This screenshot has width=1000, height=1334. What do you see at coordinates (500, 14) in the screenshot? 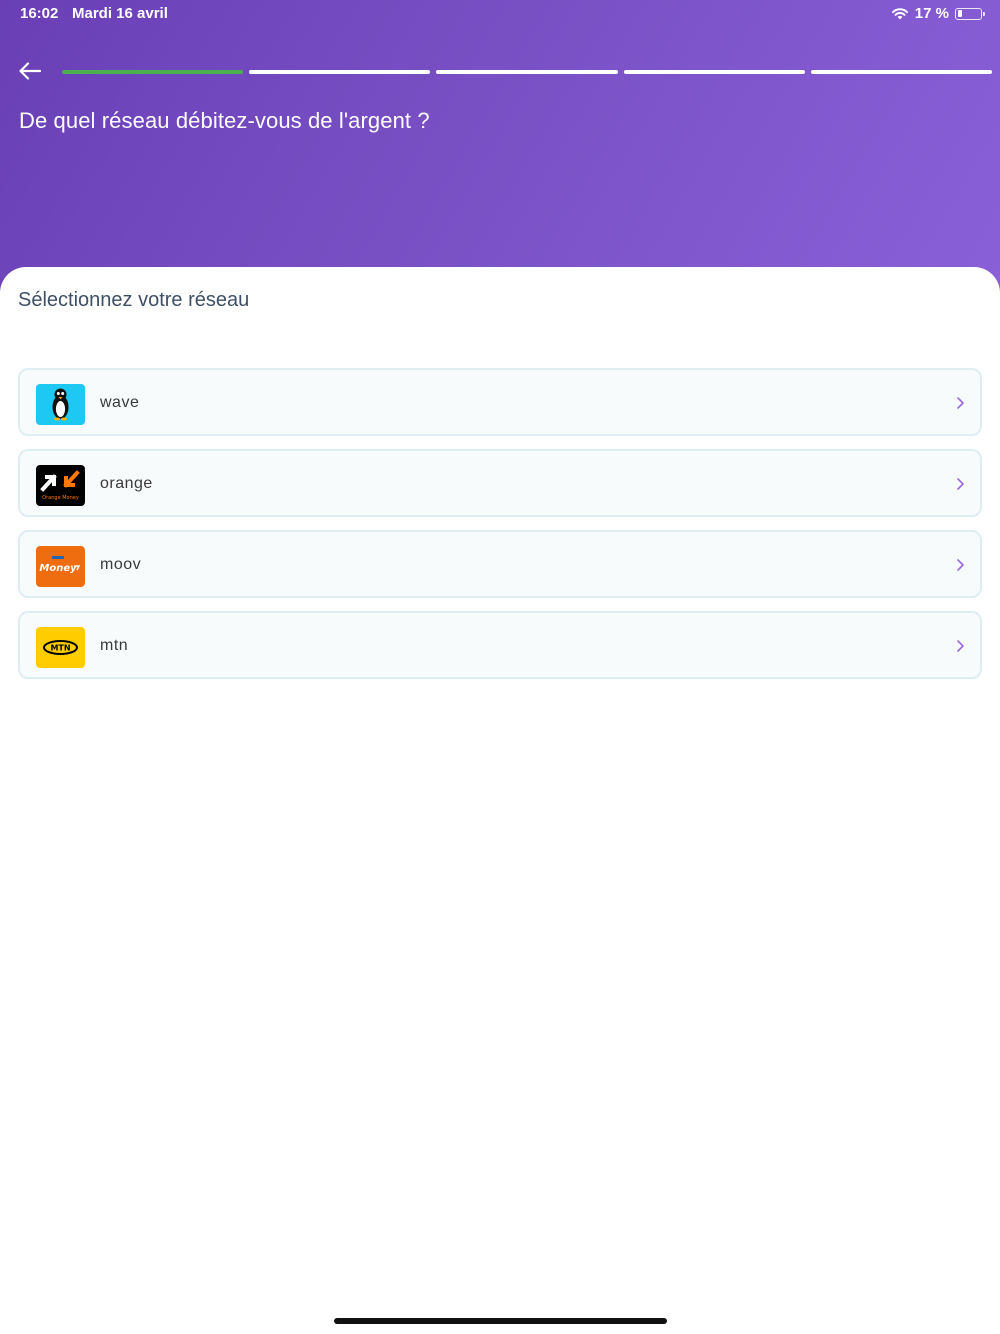
I see `status-bar: 16:02 Mardi 16 avril 17 %` at bounding box center [500, 14].